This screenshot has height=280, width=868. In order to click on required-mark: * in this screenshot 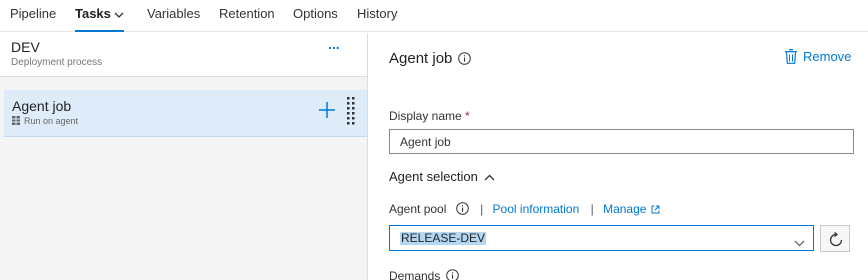, I will do `click(467, 116)`.